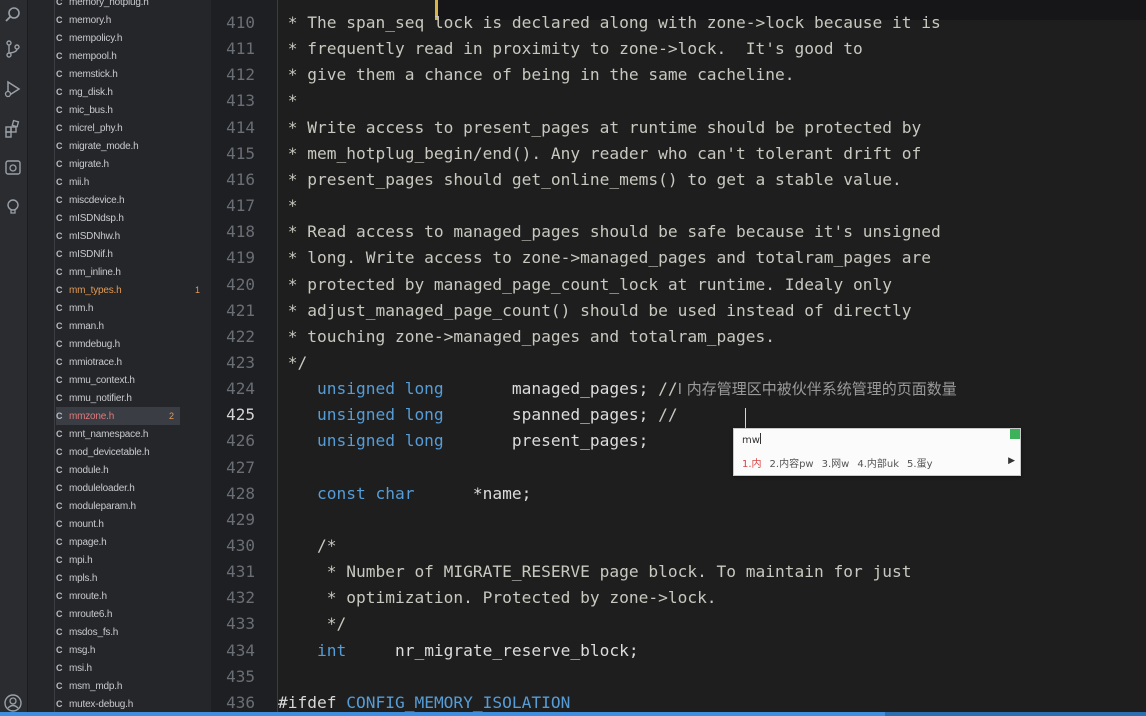 The image size is (1146, 716). Describe the element at coordinates (131, 362) in the screenshot. I see `file-item: Cmmiotrace.h` at that location.